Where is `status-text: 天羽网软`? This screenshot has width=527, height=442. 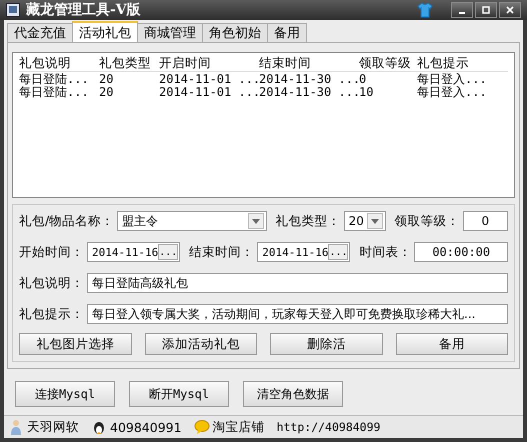 status-text: 天羽网软 is located at coordinates (53, 427).